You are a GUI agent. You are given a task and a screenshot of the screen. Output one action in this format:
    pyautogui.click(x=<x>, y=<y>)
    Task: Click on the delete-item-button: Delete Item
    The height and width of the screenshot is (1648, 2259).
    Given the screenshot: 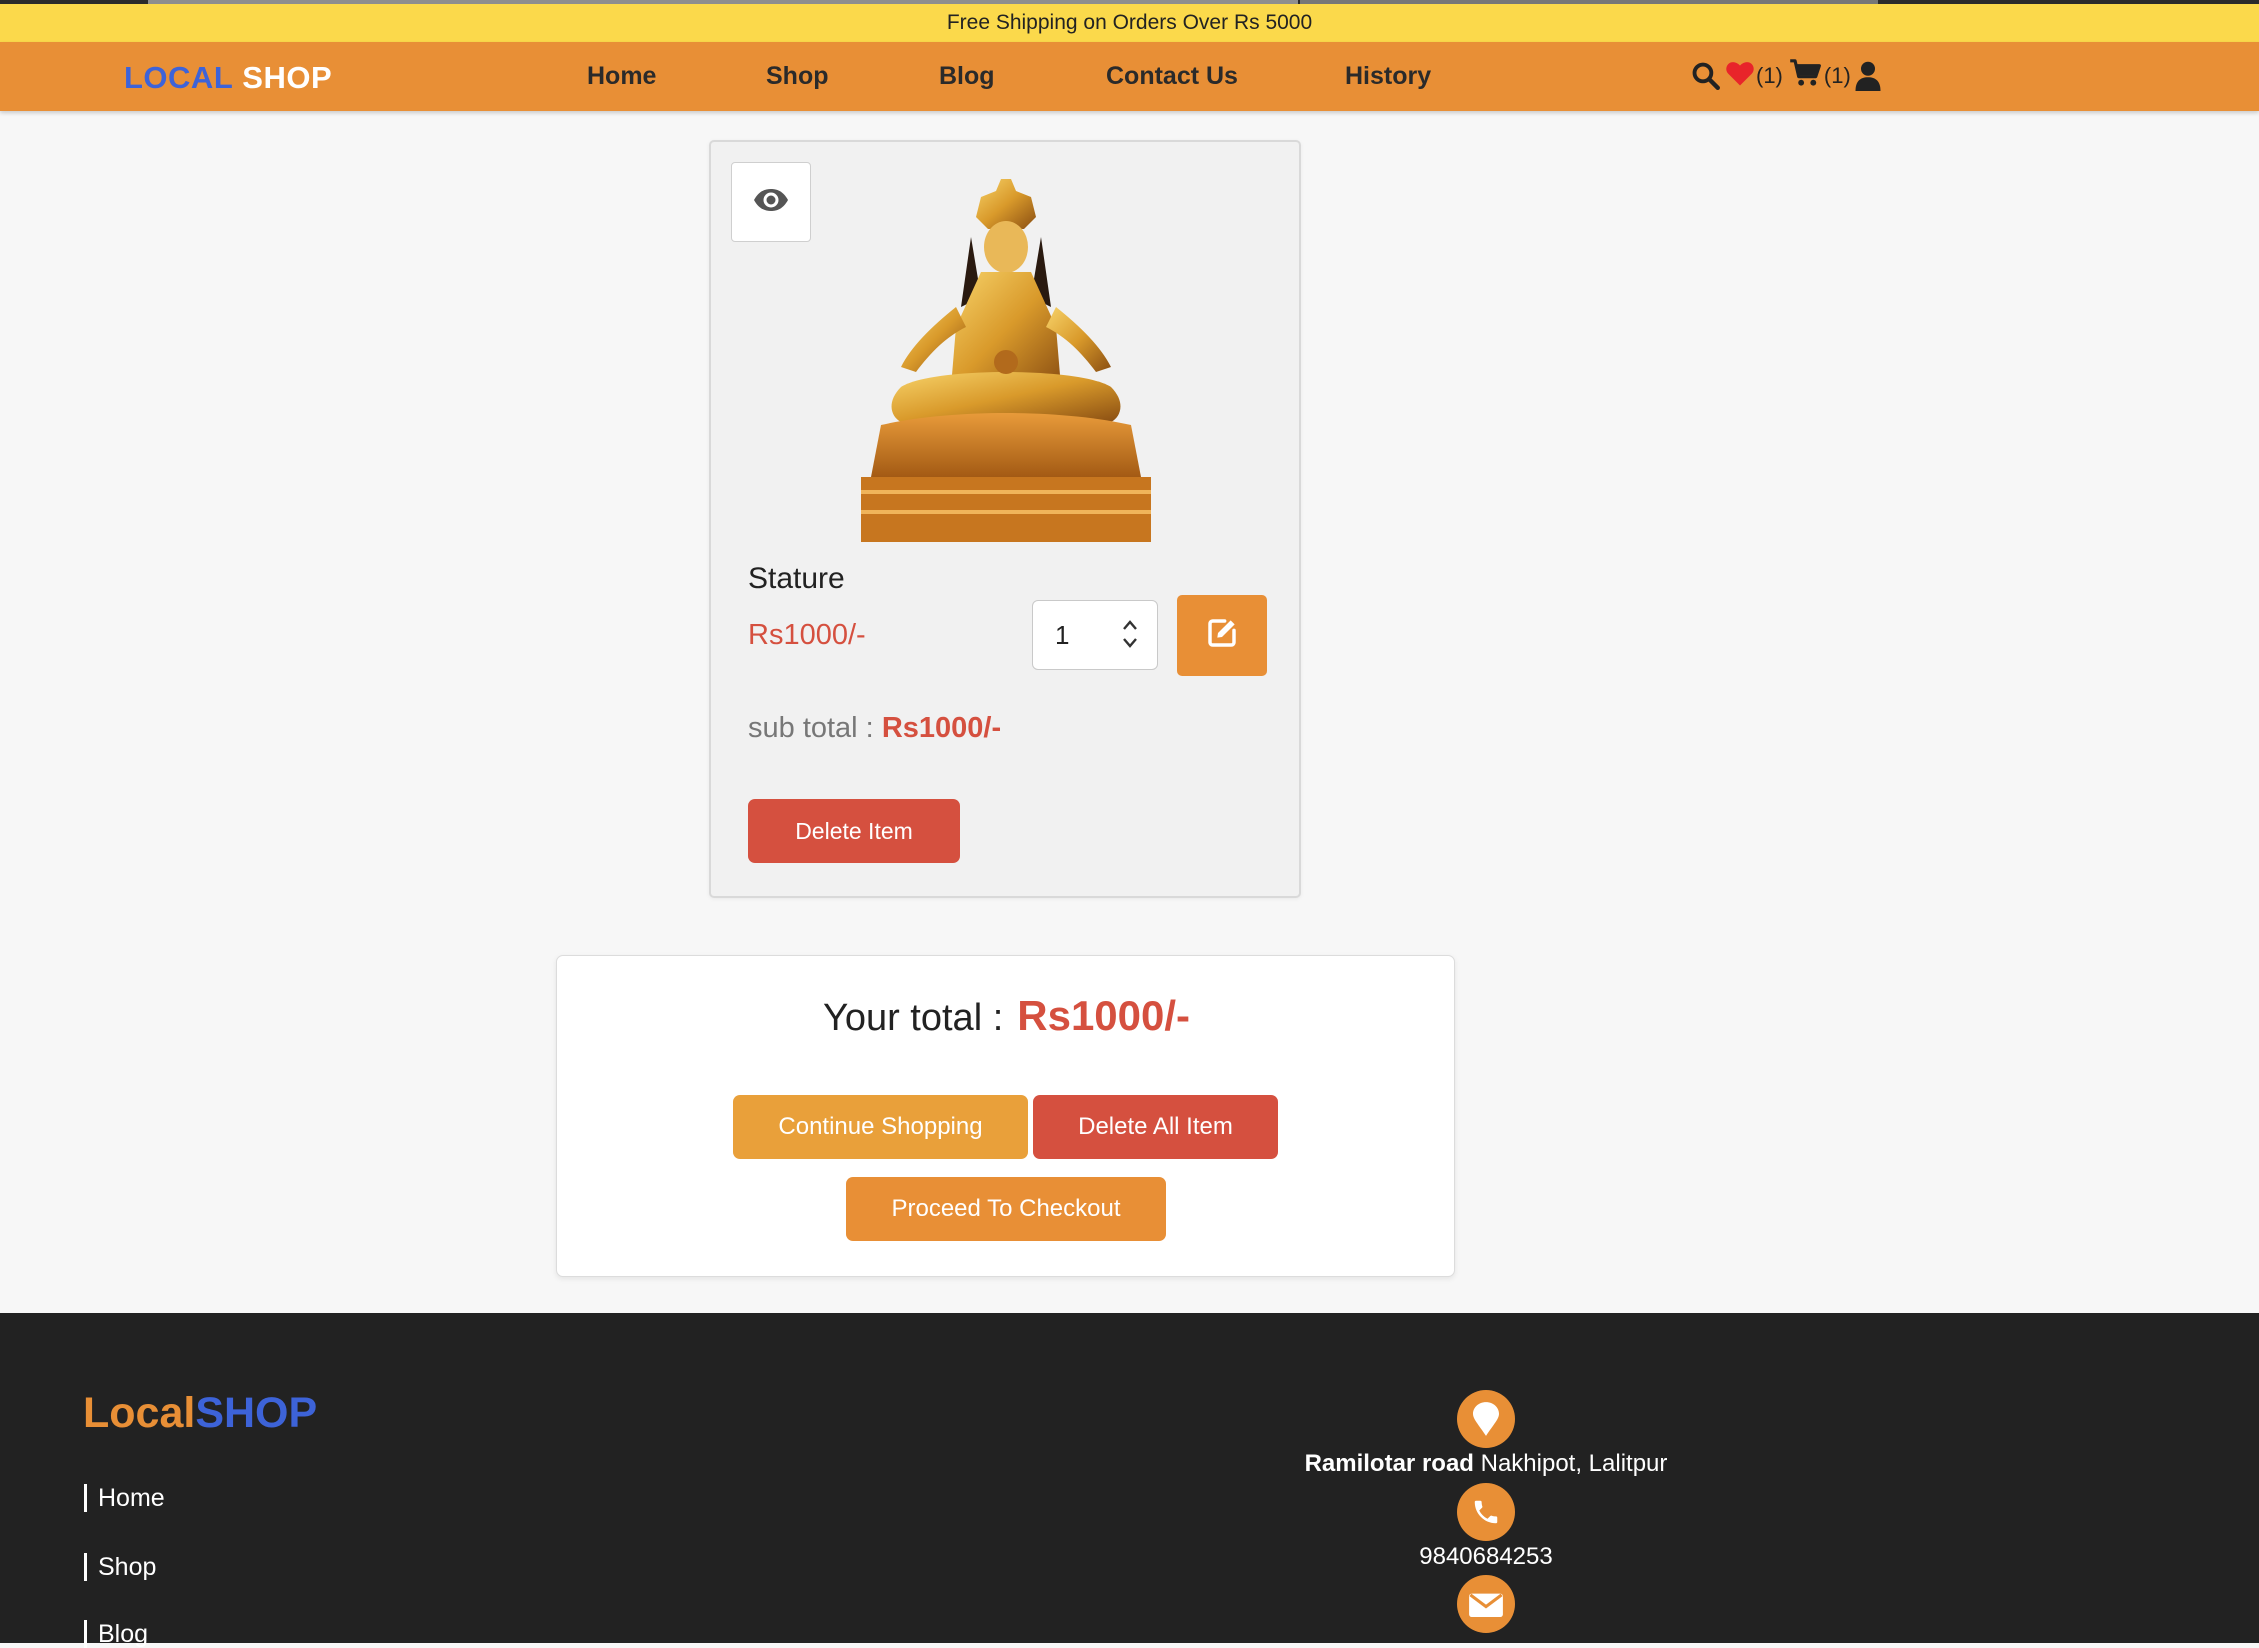 What is the action you would take?
    pyautogui.click(x=854, y=831)
    